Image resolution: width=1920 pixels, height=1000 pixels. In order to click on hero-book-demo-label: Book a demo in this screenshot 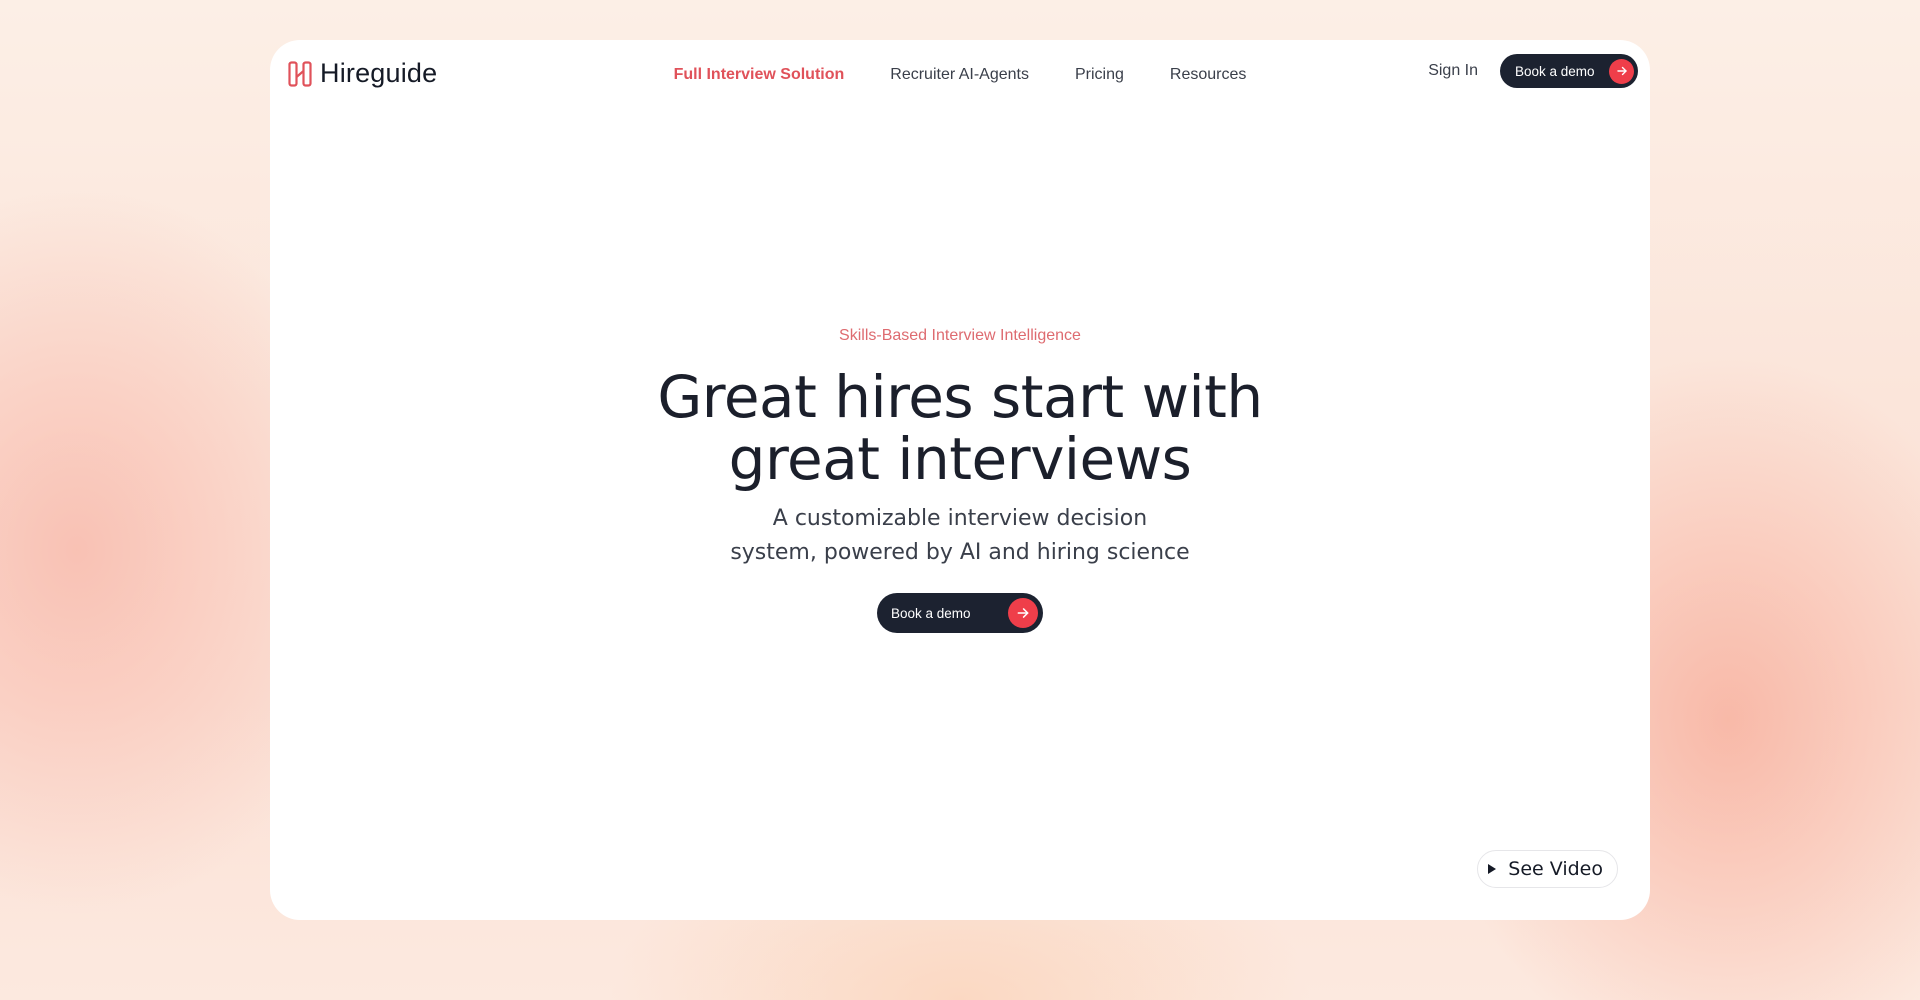, I will do `click(931, 613)`.